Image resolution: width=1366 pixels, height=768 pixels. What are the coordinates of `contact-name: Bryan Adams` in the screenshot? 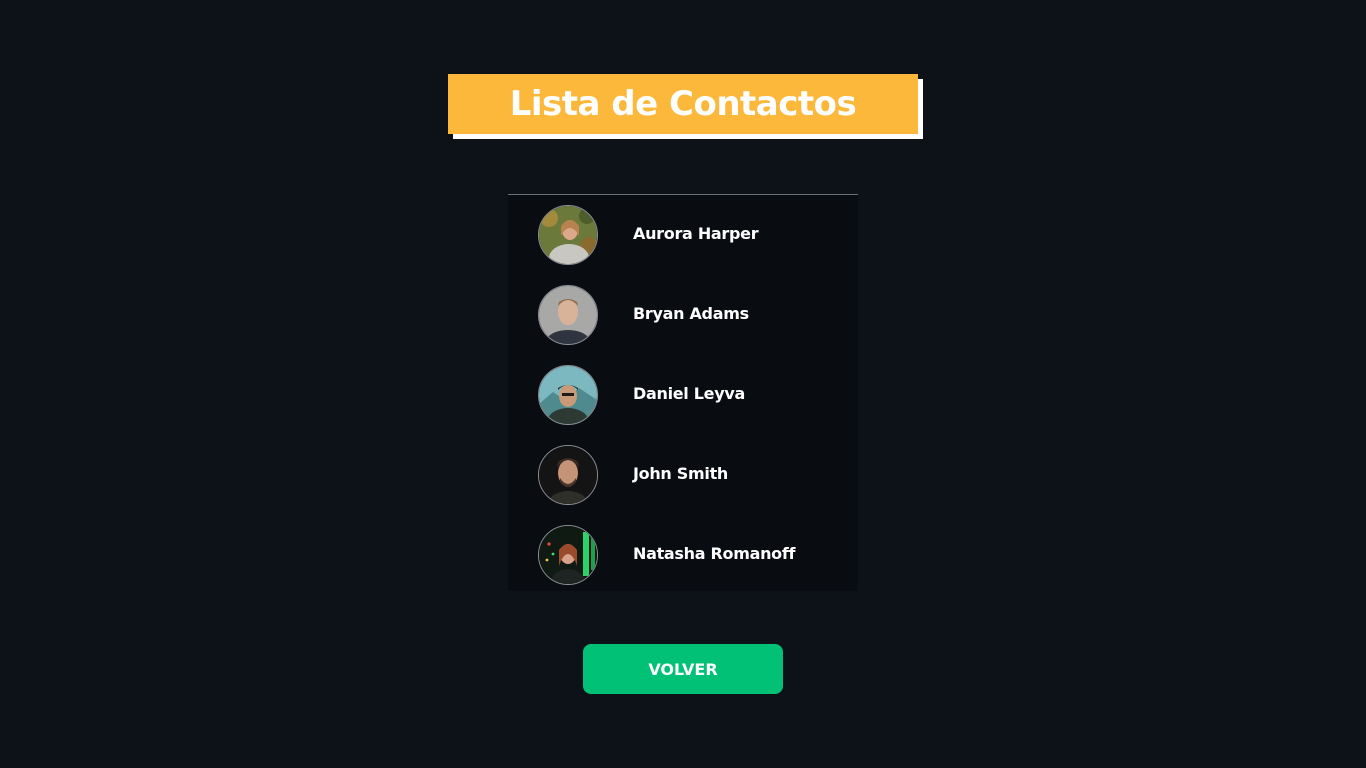 It's located at (691, 313).